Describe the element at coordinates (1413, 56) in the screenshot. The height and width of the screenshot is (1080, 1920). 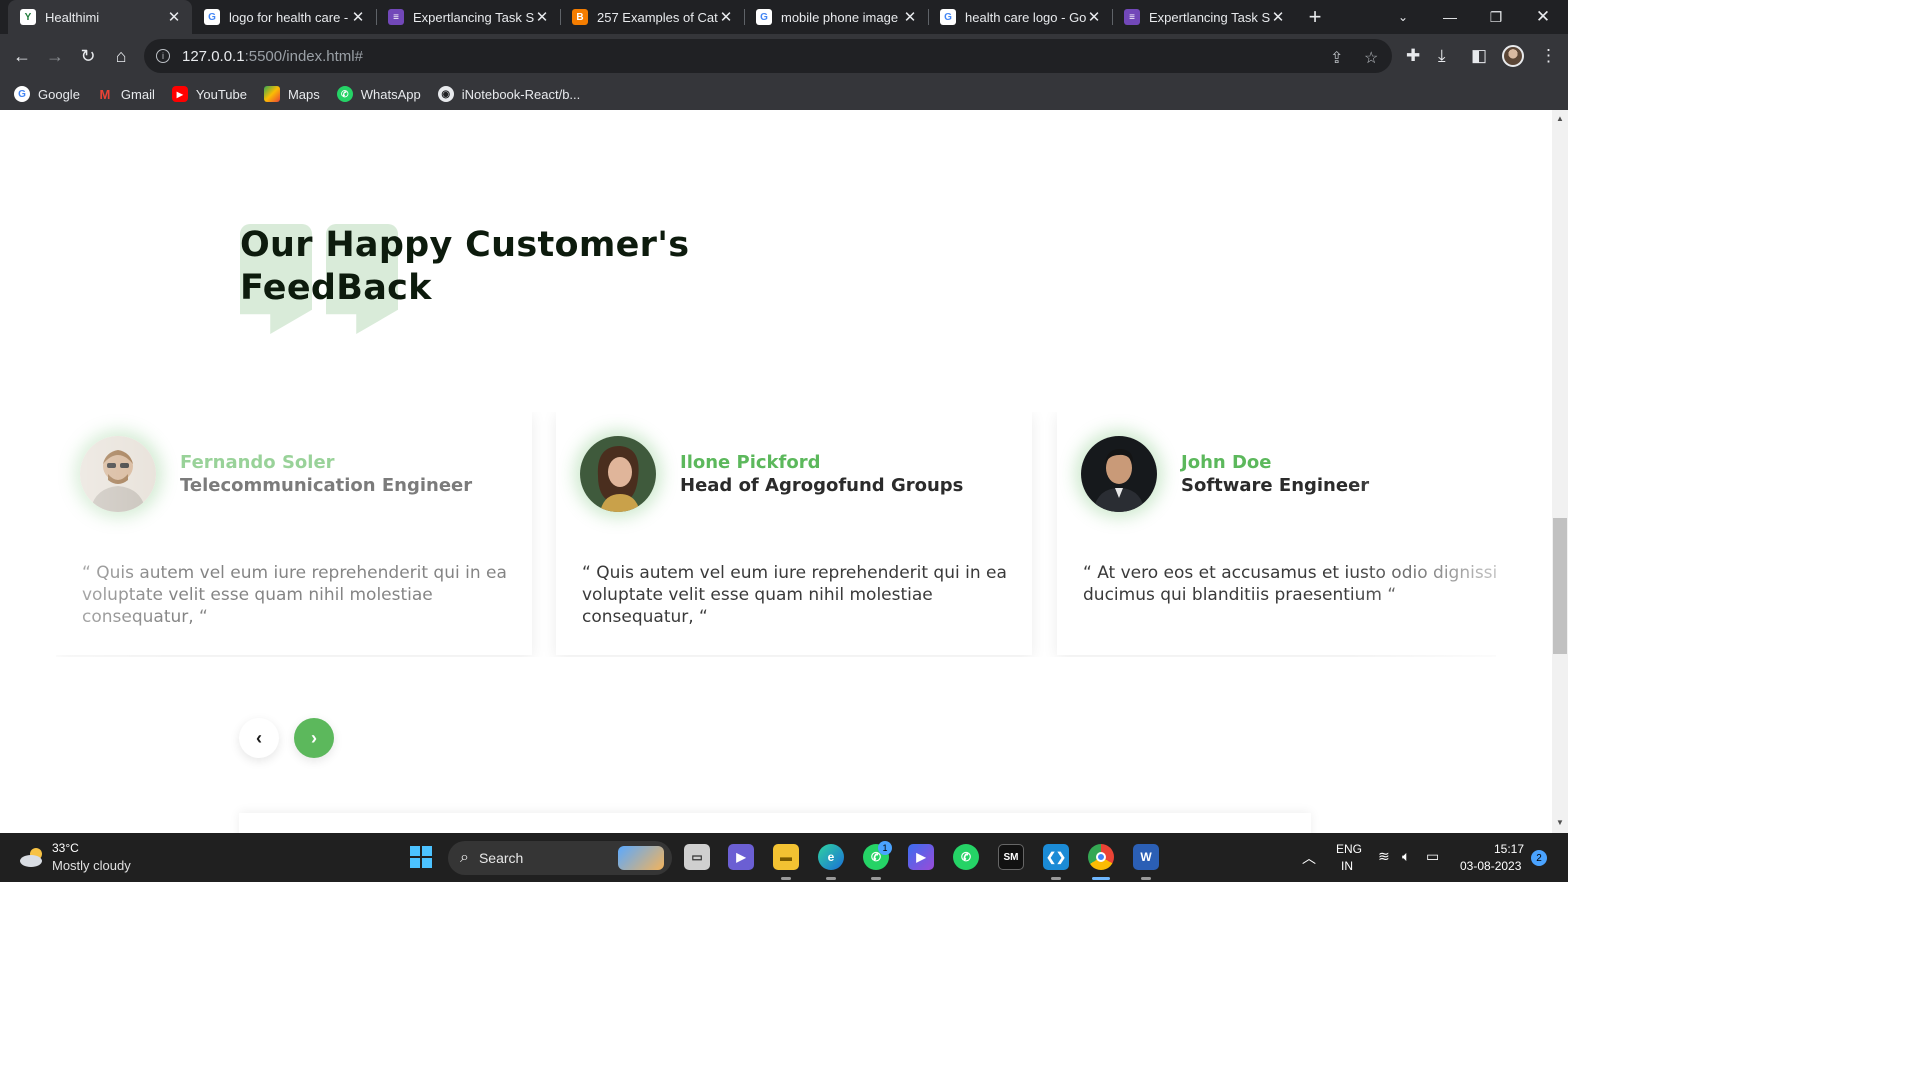
I see `extensions-icon: ✚` at that location.